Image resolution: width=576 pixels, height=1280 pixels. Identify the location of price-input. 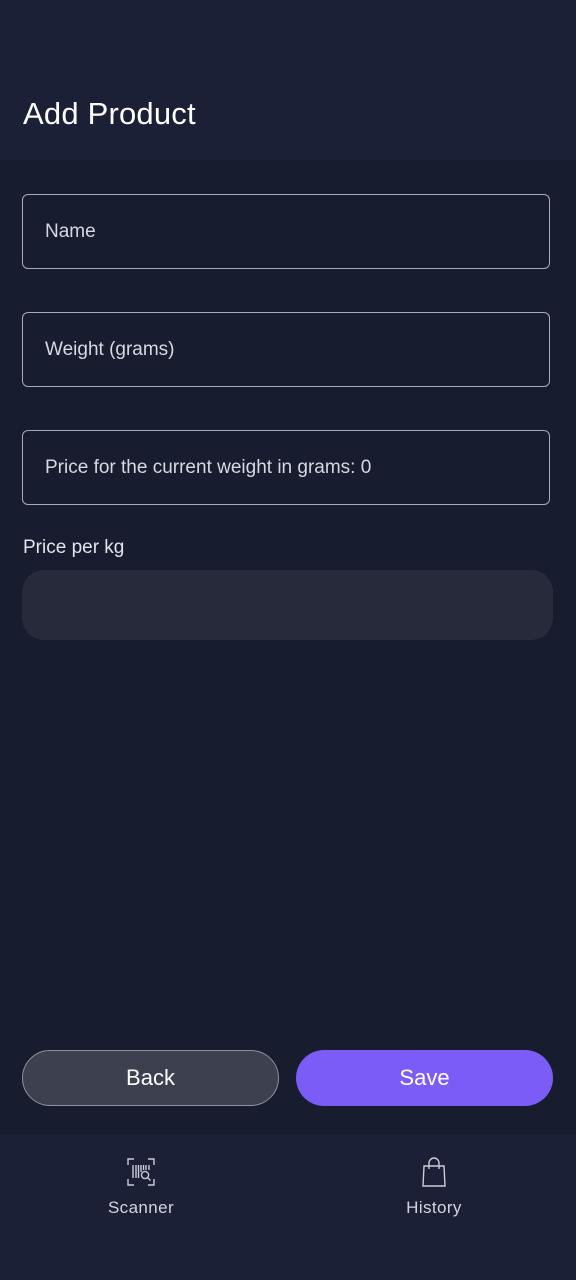
(297, 467).